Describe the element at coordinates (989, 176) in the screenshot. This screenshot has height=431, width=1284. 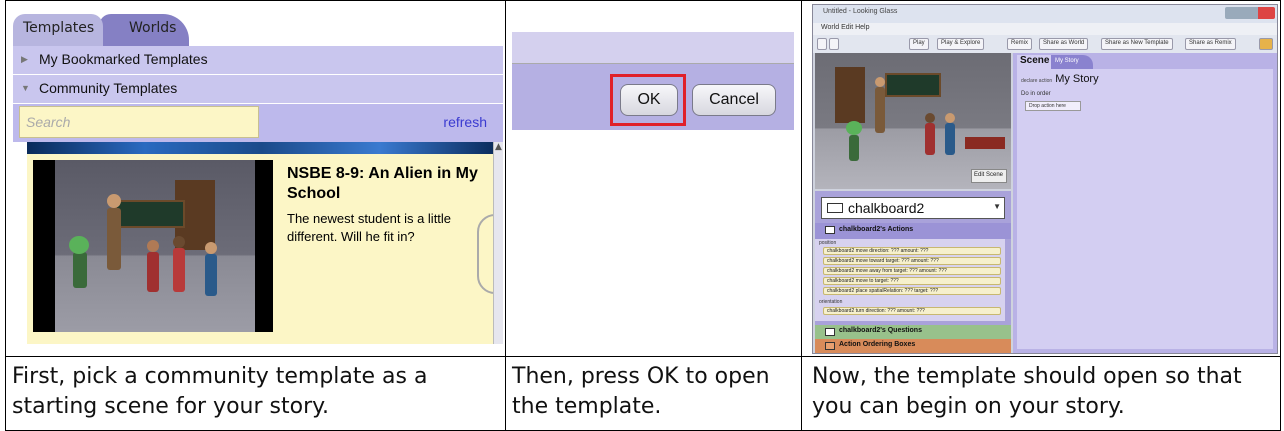
I see `edit-scene-button: Edit Scene` at that location.